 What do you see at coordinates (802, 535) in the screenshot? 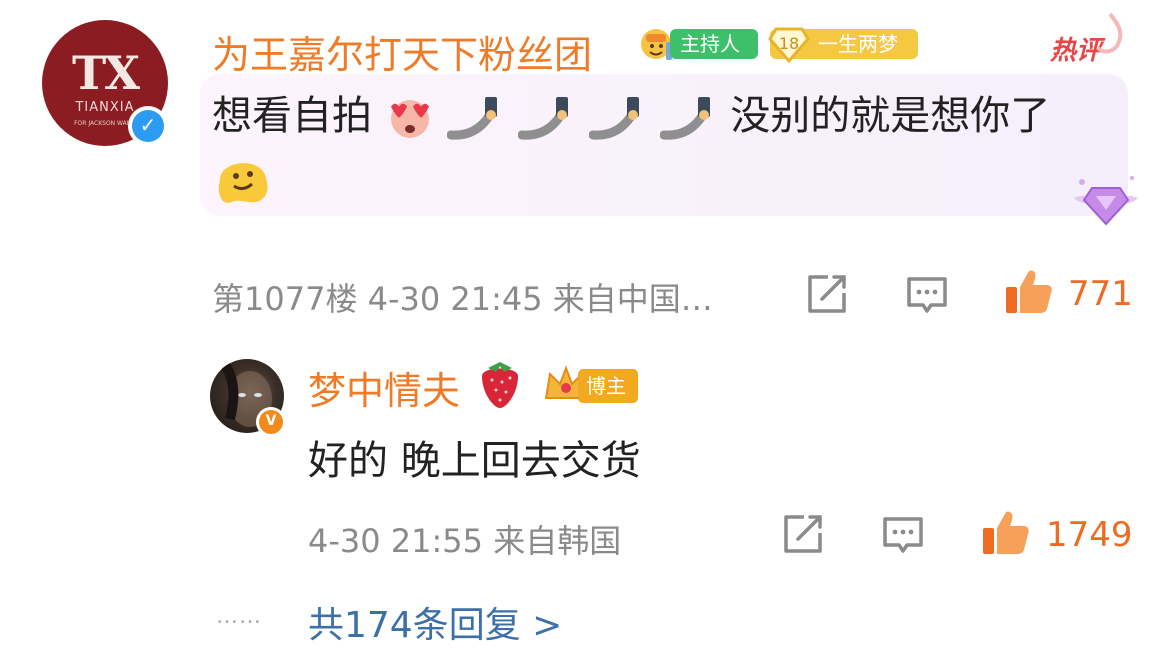
I see `reply-share-icon` at bounding box center [802, 535].